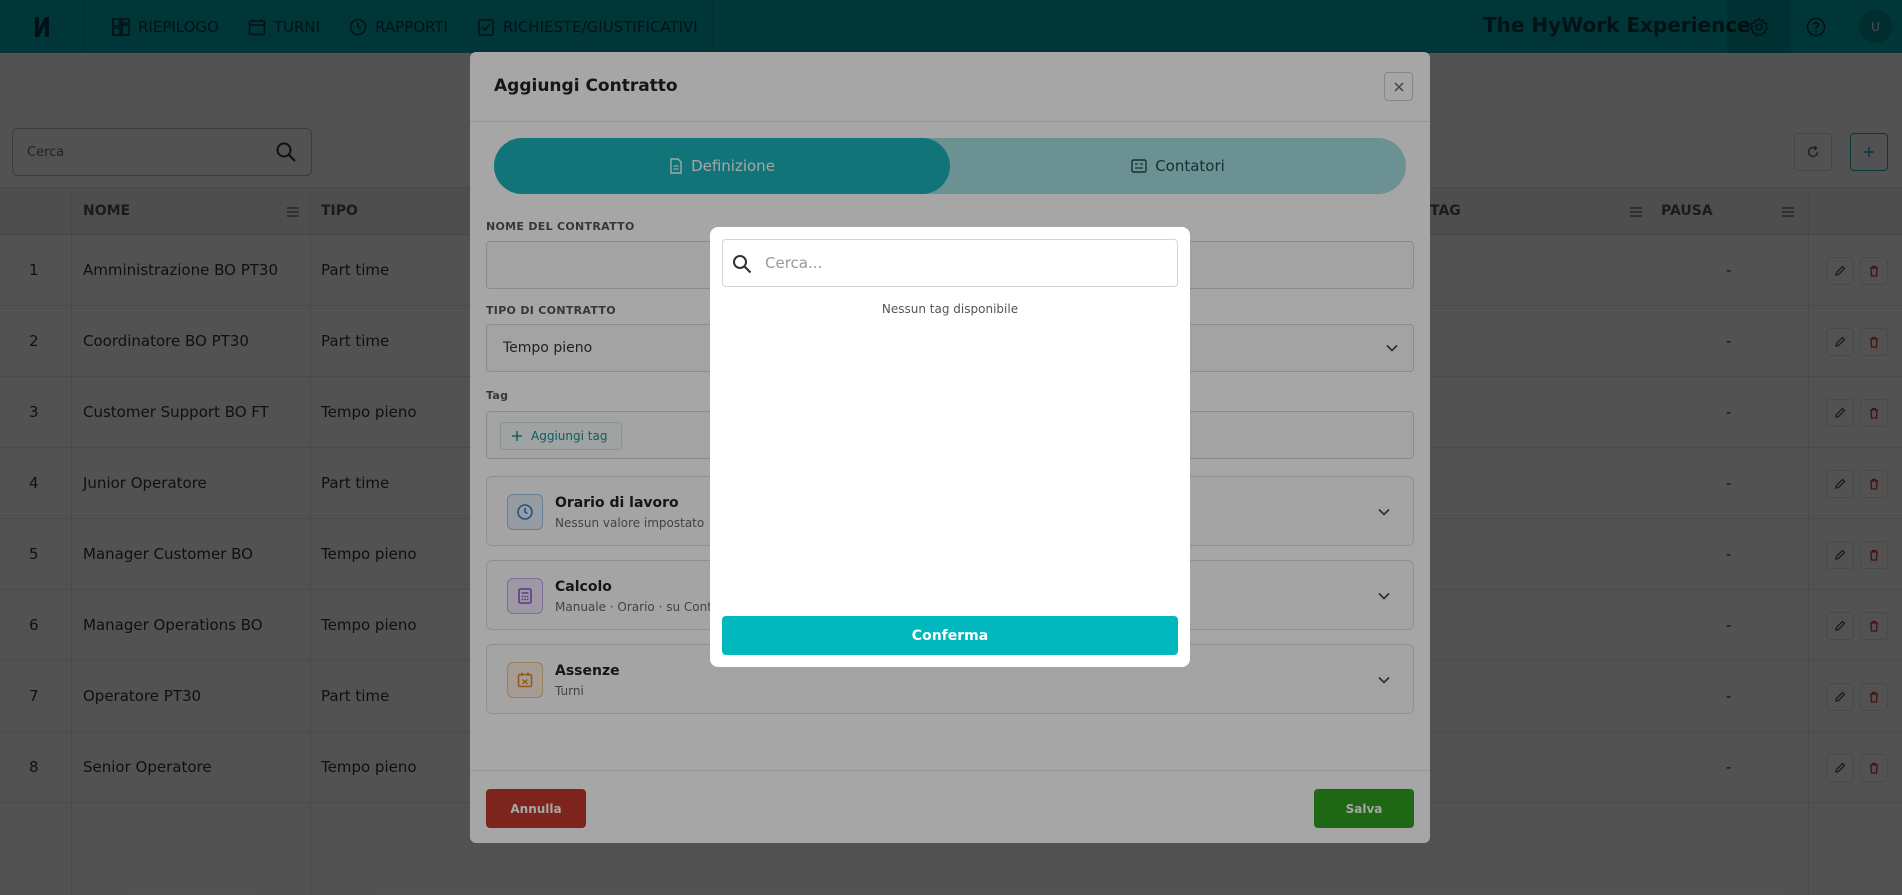 The image size is (1902, 895). I want to click on tag-picker-popup: Nessun tag disponibile Conferma, so click(950, 447).